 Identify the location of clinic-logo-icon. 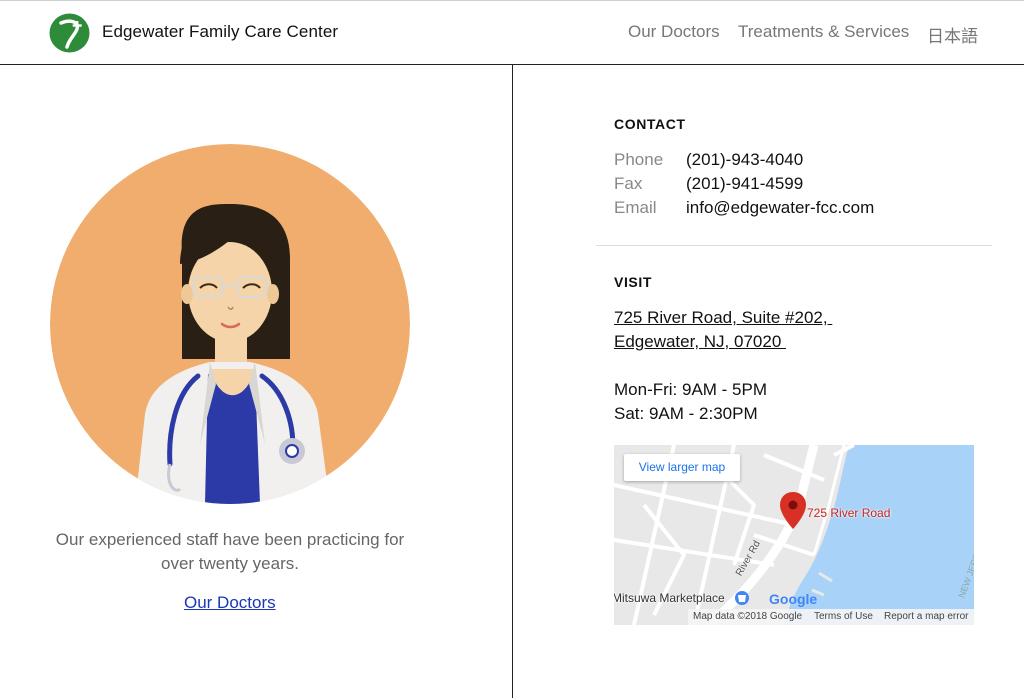
(69, 33).